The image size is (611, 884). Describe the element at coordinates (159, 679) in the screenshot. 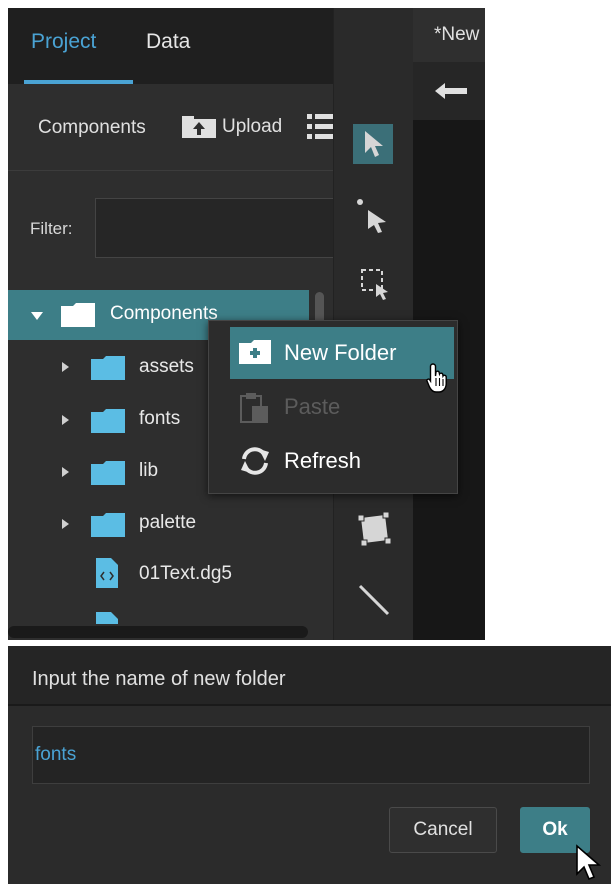

I see `dialog-title: Input the name of new folder` at that location.